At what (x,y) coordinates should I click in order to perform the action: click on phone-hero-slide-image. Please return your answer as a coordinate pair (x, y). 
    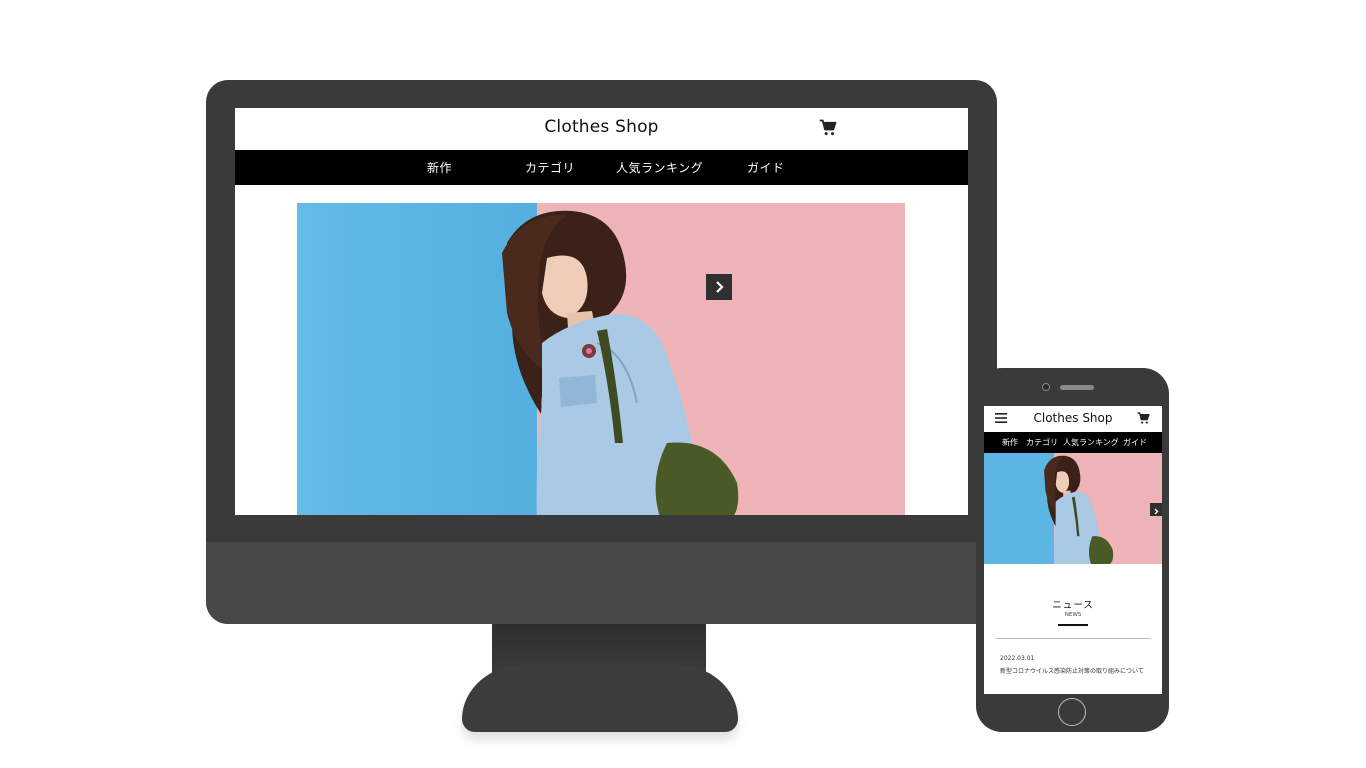
    Looking at the image, I should click on (1073, 508).